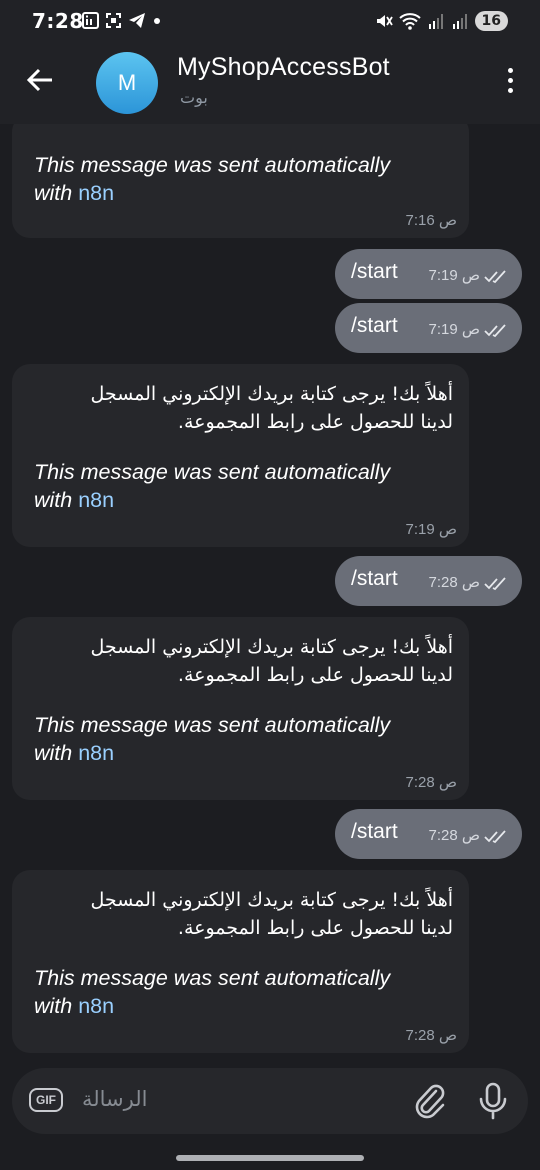 The height and width of the screenshot is (1170, 540). What do you see at coordinates (40, 80) in the screenshot?
I see `back-arrow-icon` at bounding box center [40, 80].